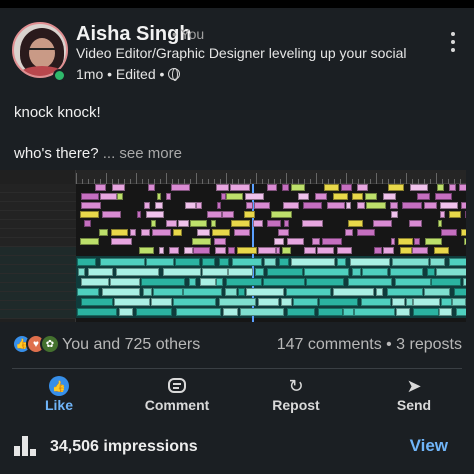  What do you see at coordinates (271, 177) in the screenshot?
I see `timeline-ruler` at bounding box center [271, 177].